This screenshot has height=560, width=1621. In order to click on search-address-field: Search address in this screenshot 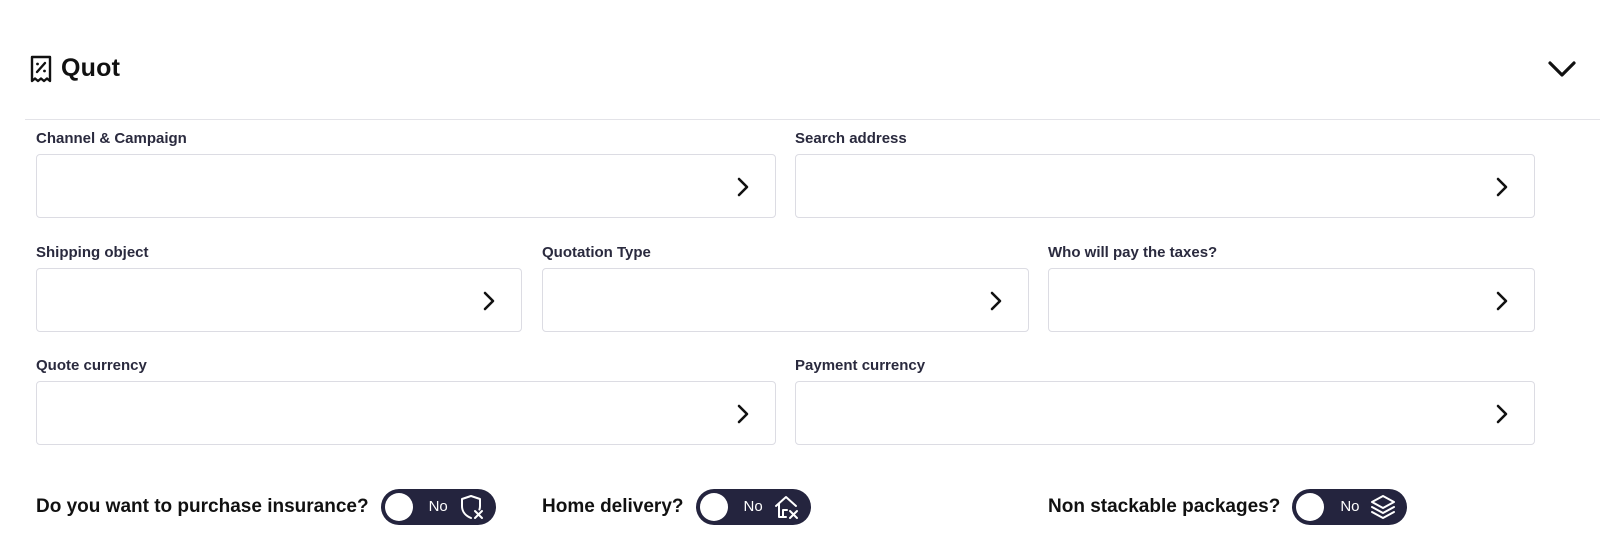, I will do `click(1165, 176)`.